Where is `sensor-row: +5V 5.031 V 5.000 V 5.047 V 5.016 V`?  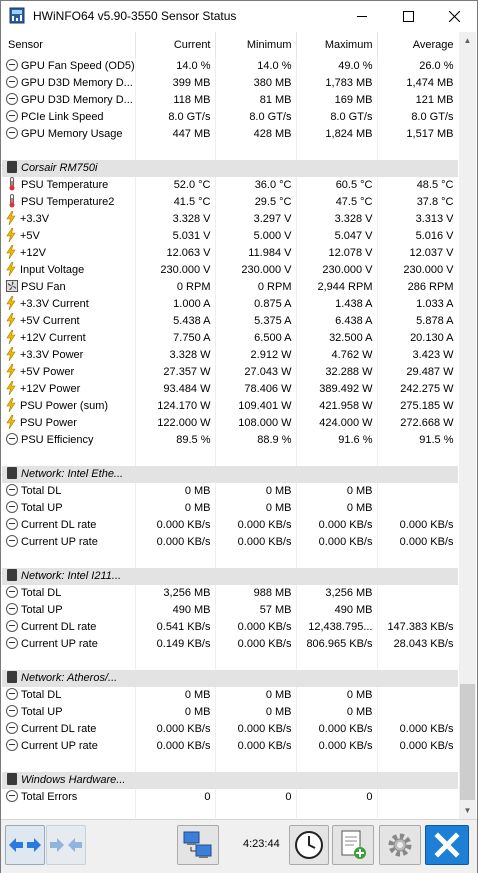 sensor-row: +5V 5.031 V 5.000 V 5.047 V 5.016 V is located at coordinates (230, 236).